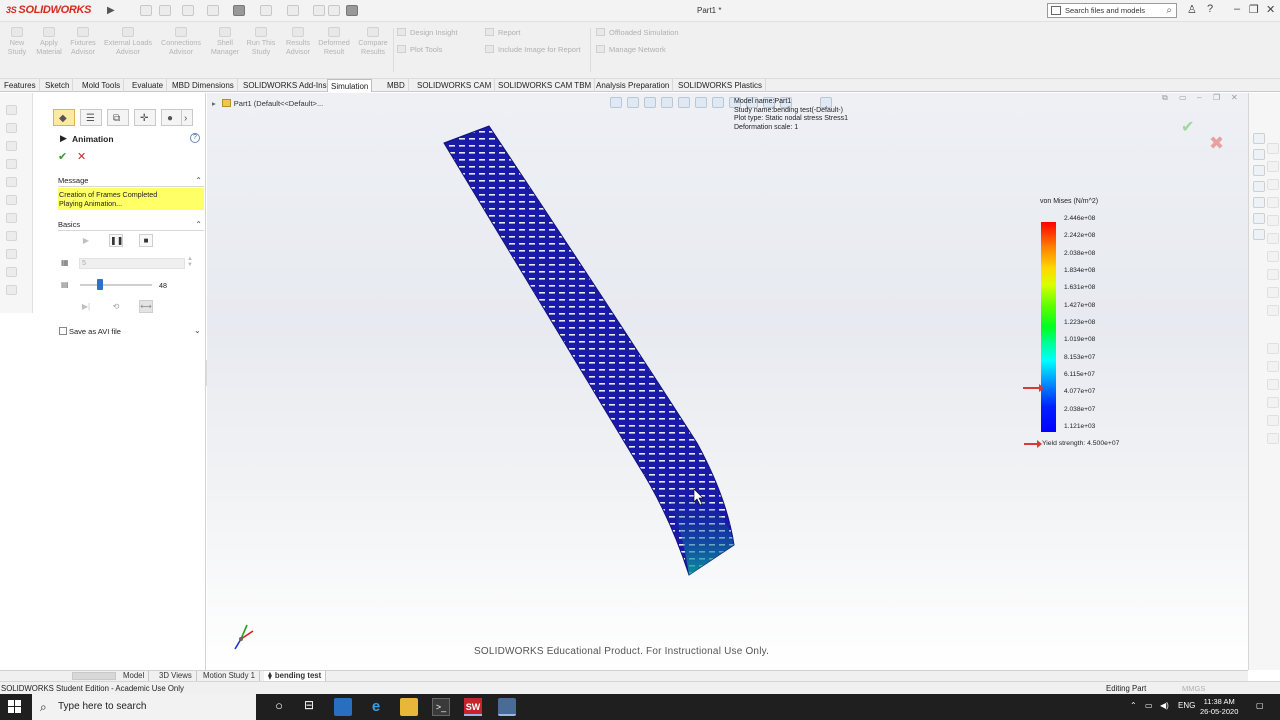 The image size is (1280, 720). I want to click on custom-properties-icon, so click(1259, 218).